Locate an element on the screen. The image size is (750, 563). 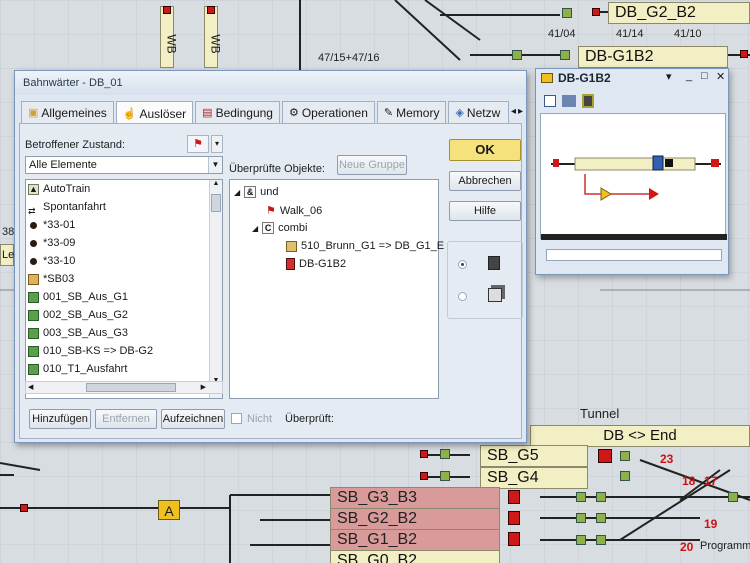
list-item: *33-09 is located at coordinates (124, 243).